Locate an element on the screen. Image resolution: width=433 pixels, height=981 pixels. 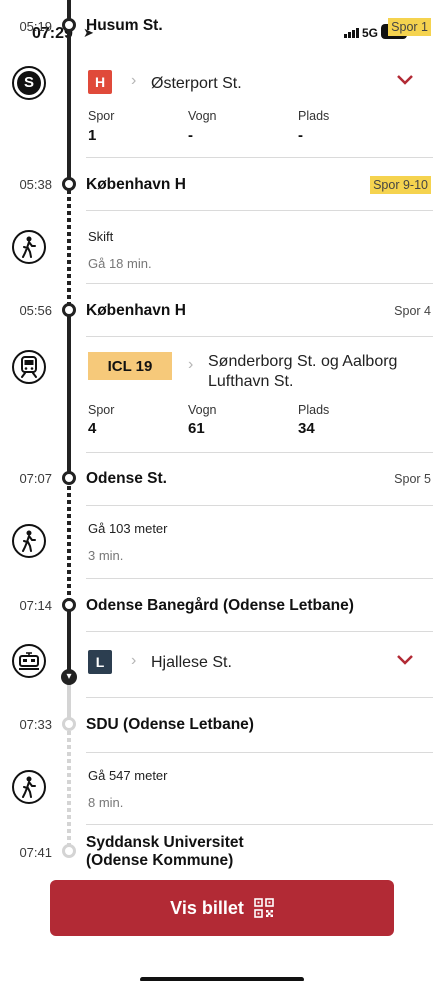
stop-time: 07:14 is located at coordinates (35, 605).